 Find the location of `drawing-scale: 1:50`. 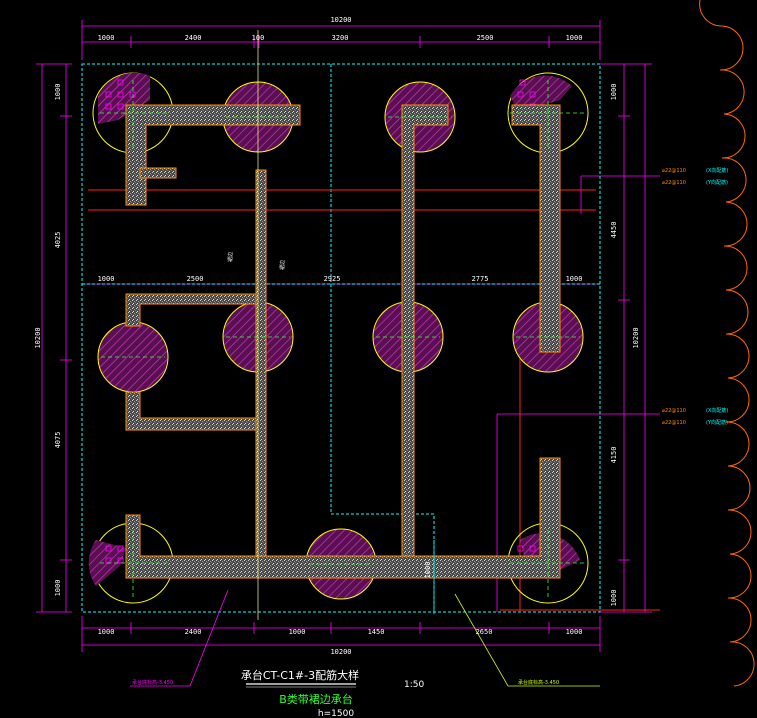

drawing-scale: 1:50 is located at coordinates (414, 685).